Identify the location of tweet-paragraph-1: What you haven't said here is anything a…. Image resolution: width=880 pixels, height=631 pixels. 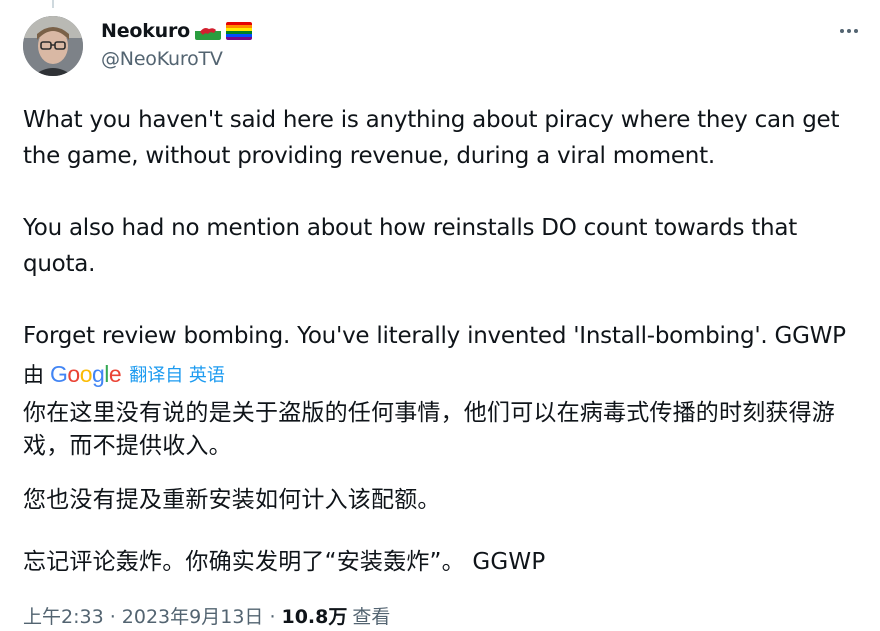
(431, 138).